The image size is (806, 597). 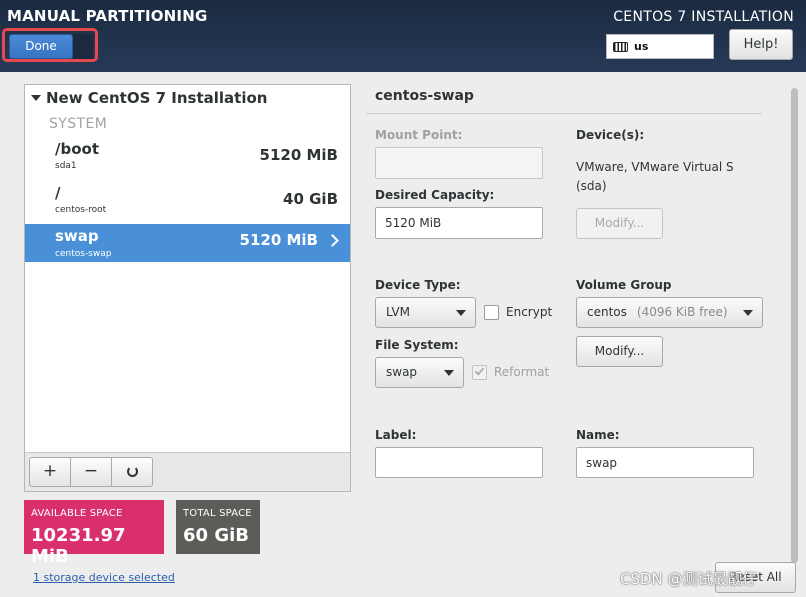 I want to click on device-name-label: centos-swap, so click(x=83, y=254).